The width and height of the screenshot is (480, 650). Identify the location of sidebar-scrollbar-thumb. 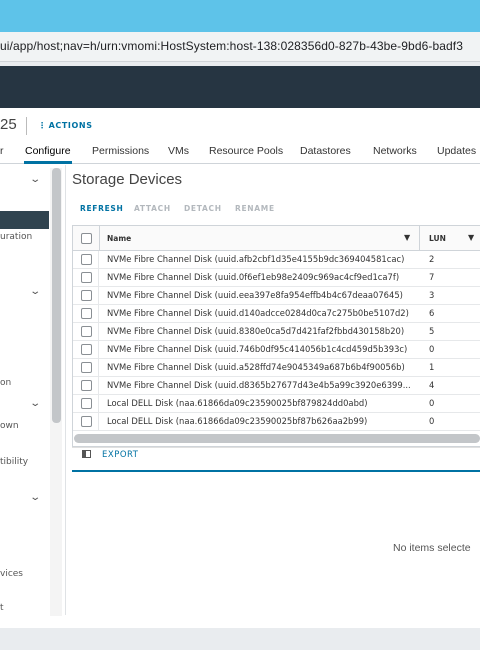
(56, 295).